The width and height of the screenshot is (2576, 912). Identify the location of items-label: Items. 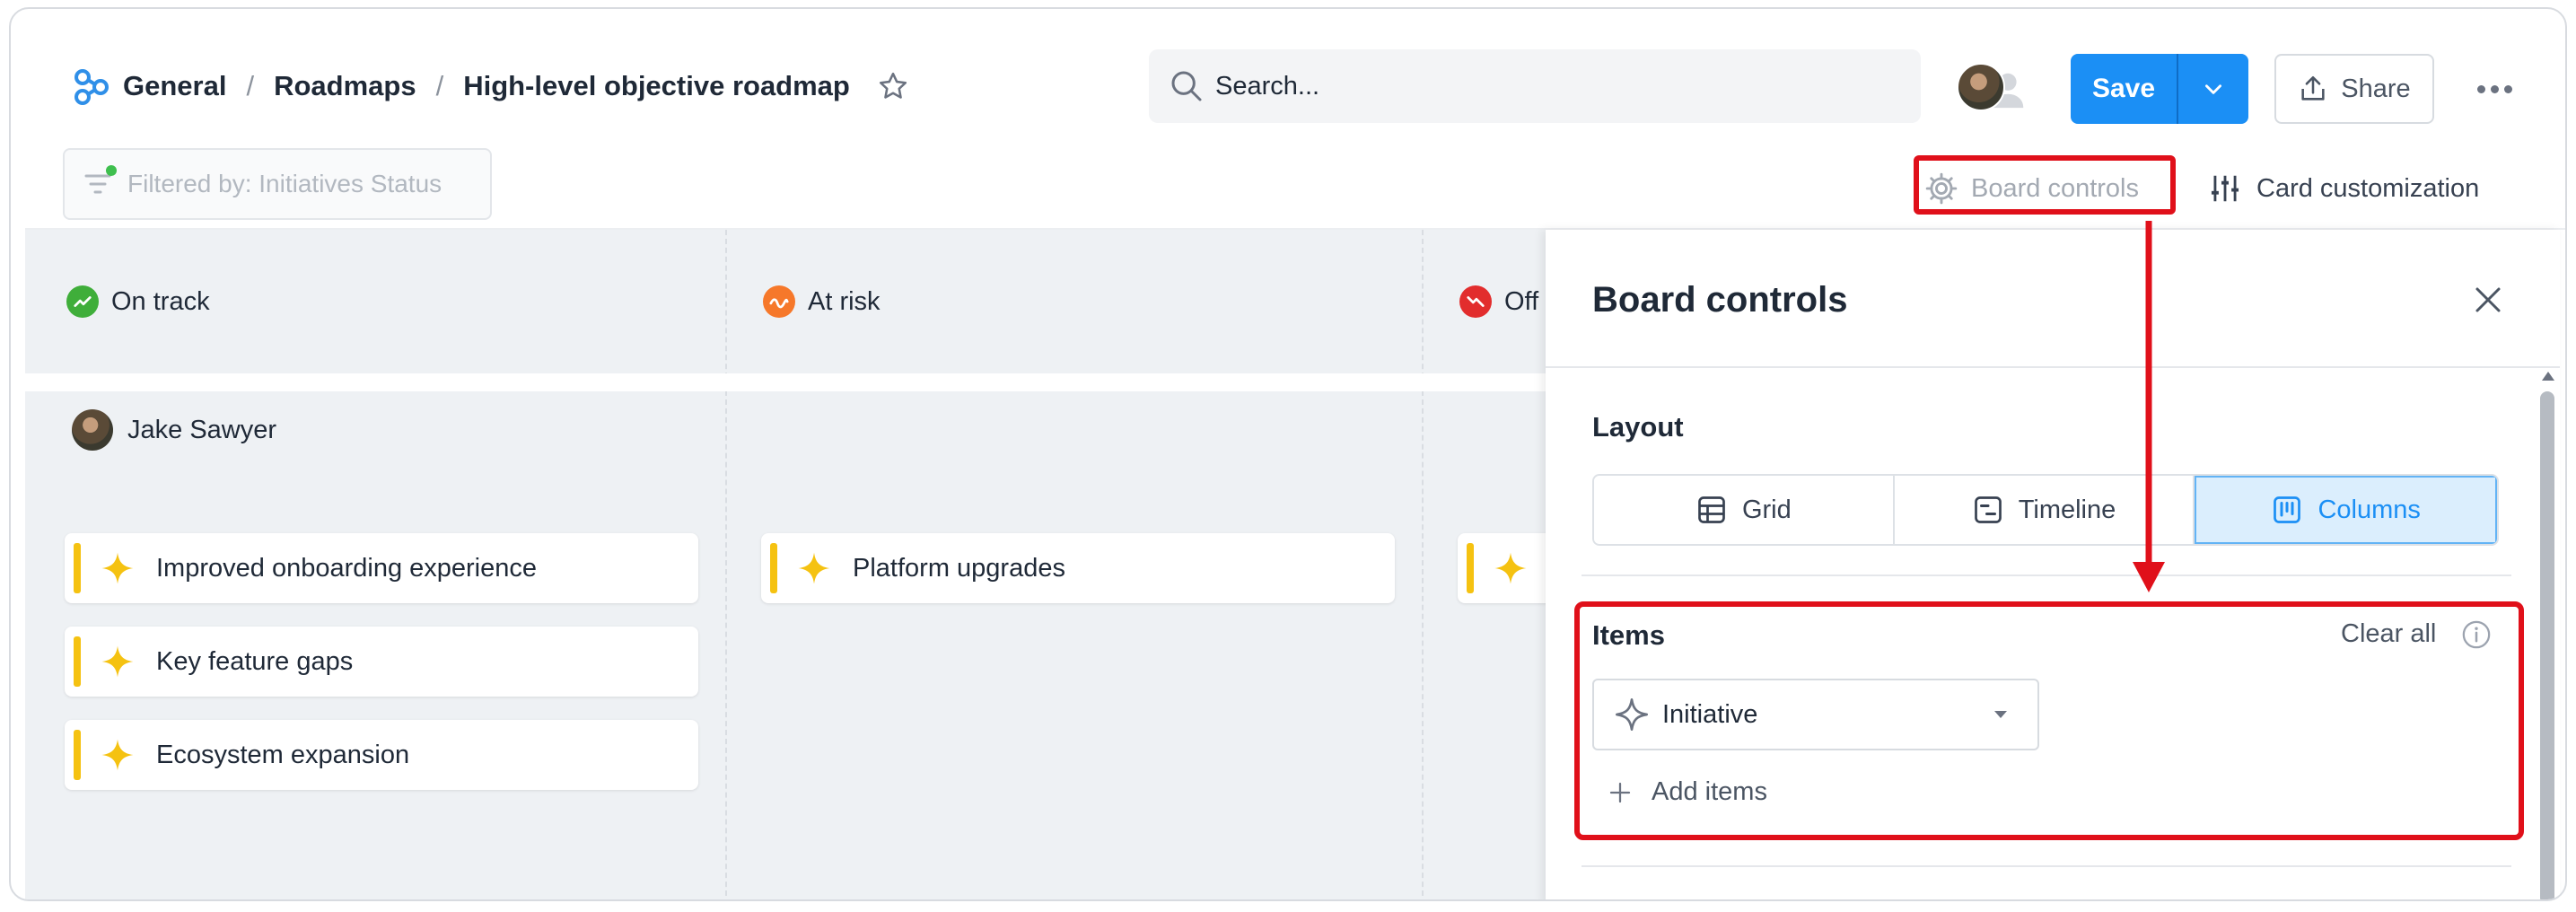
(1628, 635).